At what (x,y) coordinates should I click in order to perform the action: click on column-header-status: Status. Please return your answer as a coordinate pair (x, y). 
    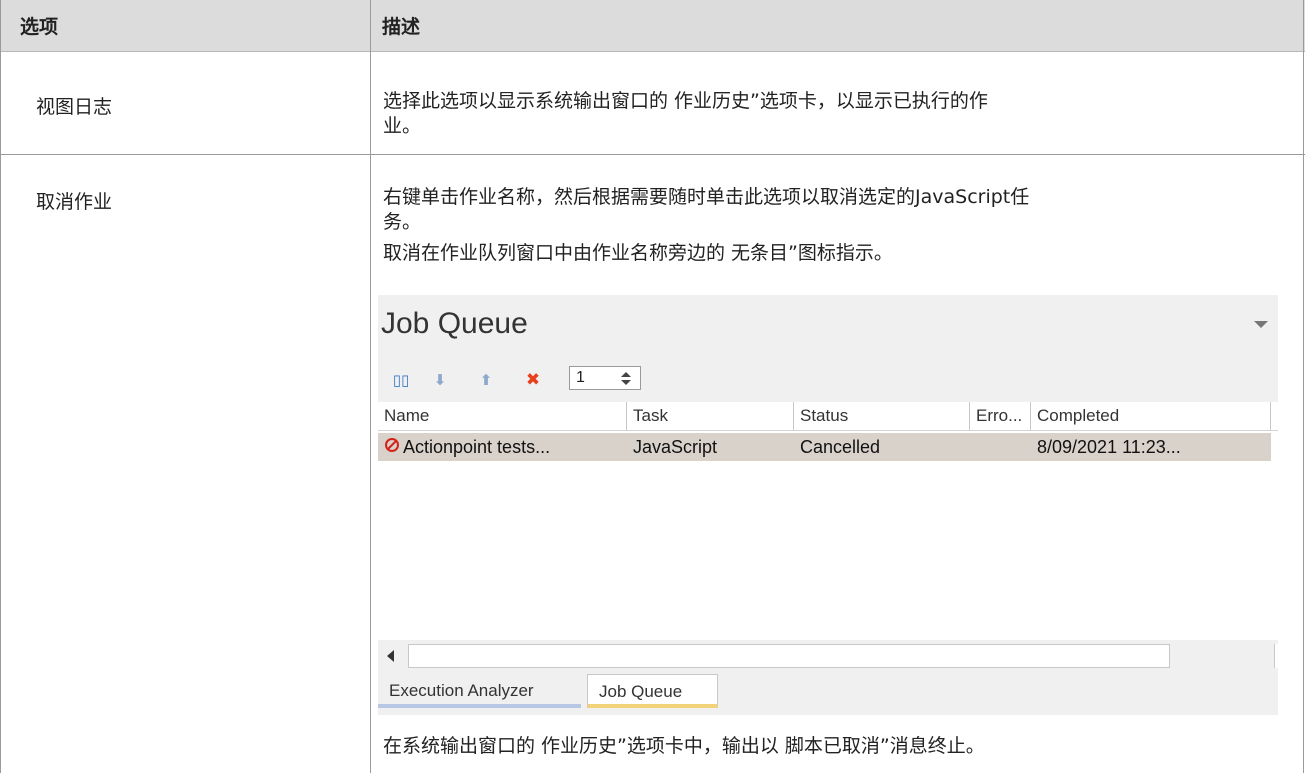
    Looking at the image, I should click on (882, 416).